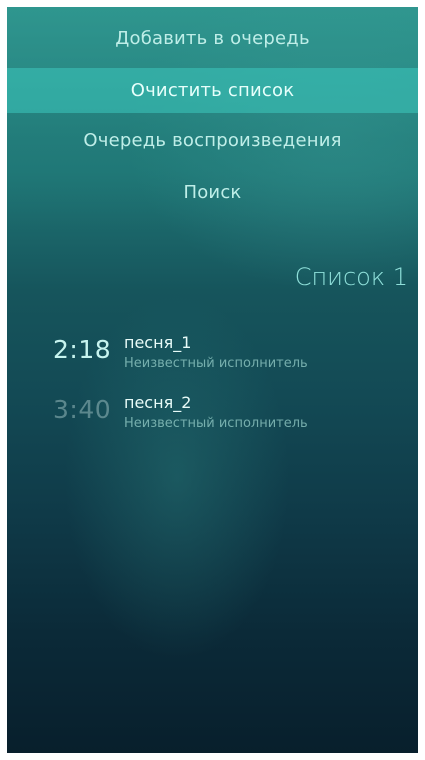  Describe the element at coordinates (212, 90) in the screenshot. I see `menu-item-clear-list: Очистить список` at that location.